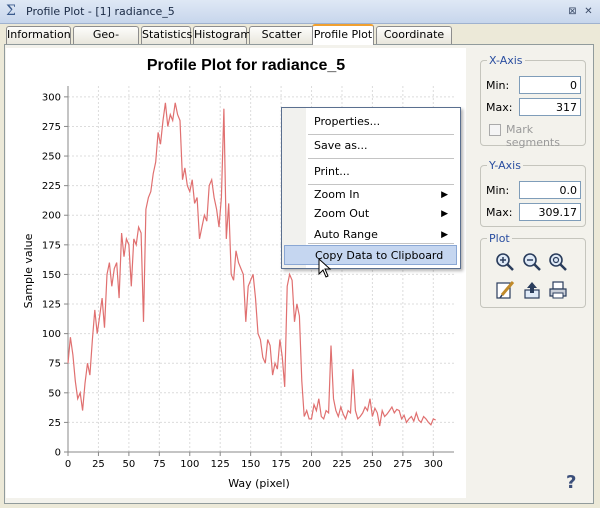 The width and height of the screenshot is (600, 508). Describe the element at coordinates (51, 127) in the screenshot. I see `y-tick-label: 275` at that location.